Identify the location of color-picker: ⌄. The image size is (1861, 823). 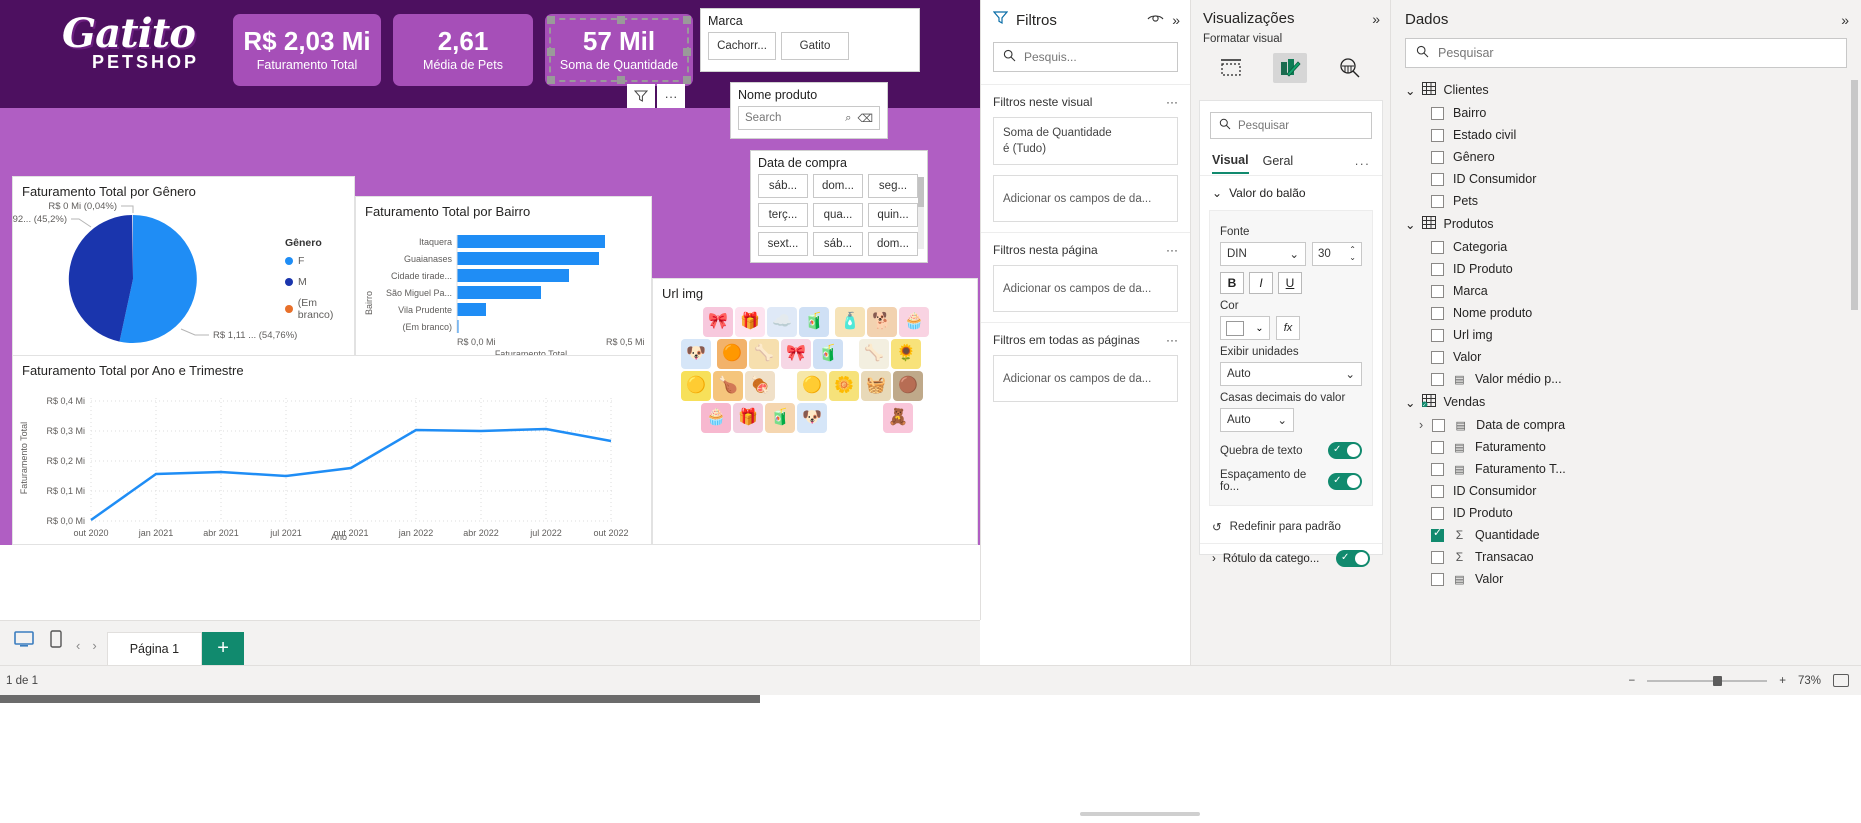
(1245, 328).